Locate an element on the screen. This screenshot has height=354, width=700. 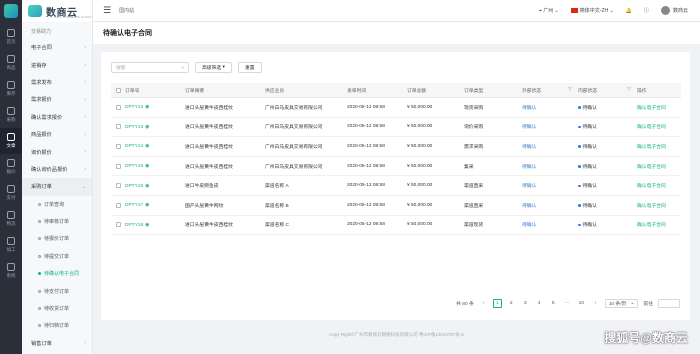
select-all-checkbox is located at coordinates (118, 90).